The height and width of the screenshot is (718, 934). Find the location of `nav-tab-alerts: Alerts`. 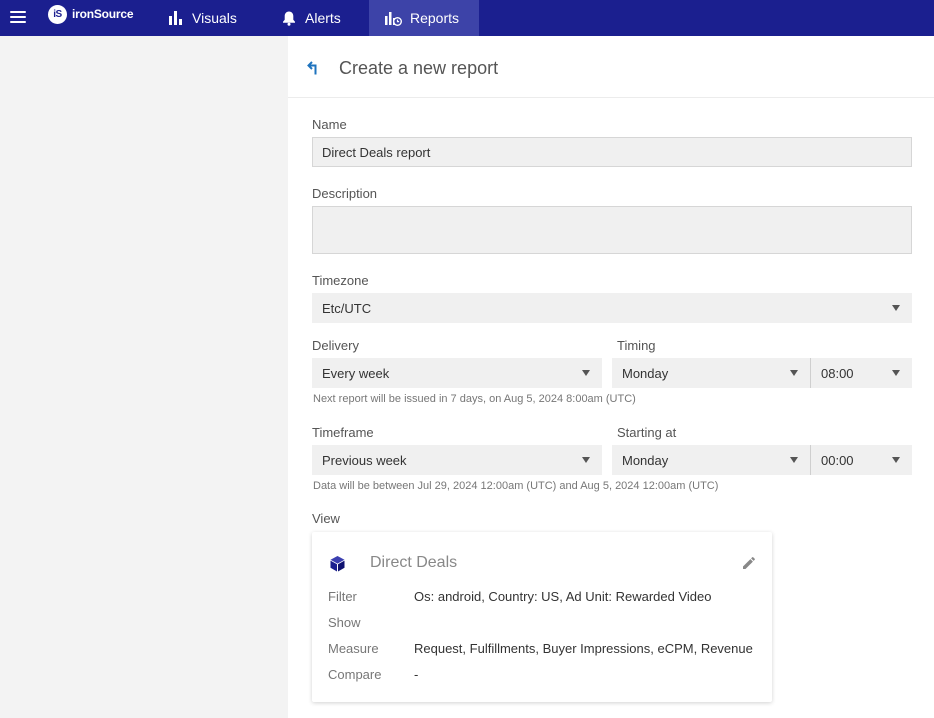

nav-tab-alerts: Alerts is located at coordinates (311, 18).